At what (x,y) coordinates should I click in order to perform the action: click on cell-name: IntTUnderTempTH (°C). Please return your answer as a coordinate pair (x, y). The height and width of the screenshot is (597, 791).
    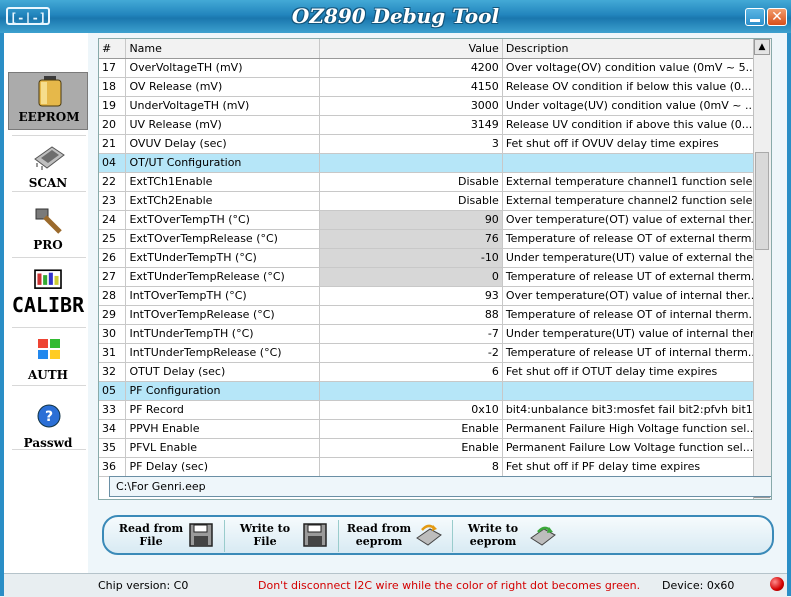
    Looking at the image, I should click on (222, 334).